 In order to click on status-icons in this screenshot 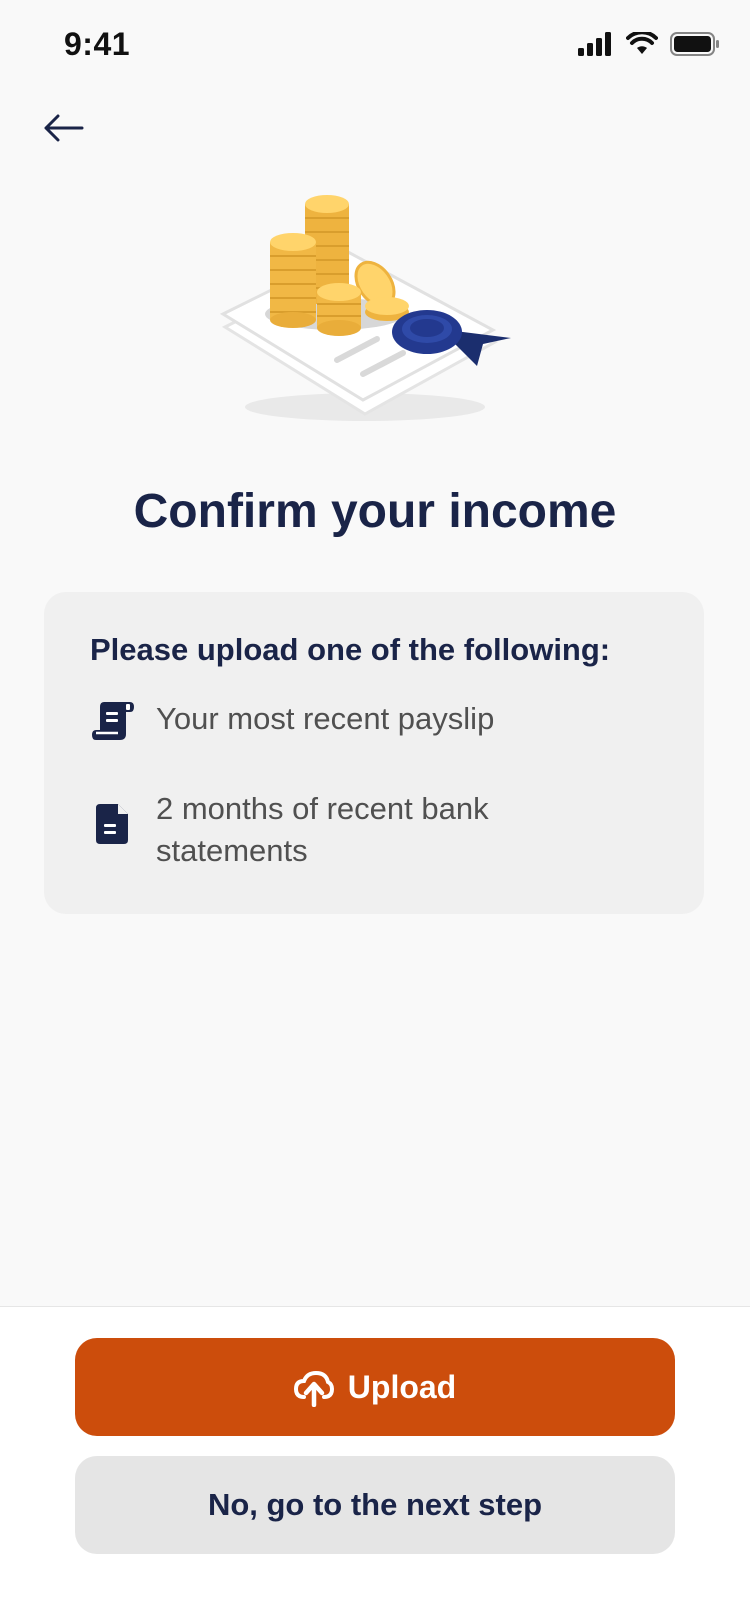, I will do `click(649, 44)`.